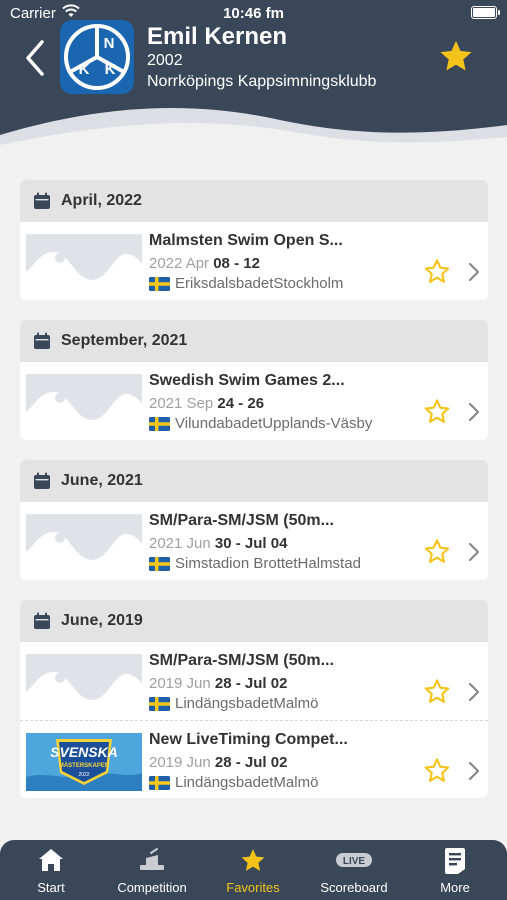 The height and width of the screenshot is (900, 507). I want to click on tab-label: Competition, so click(152, 887).